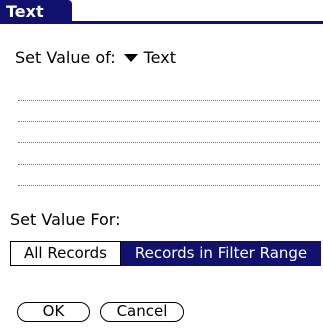 The height and width of the screenshot is (328, 323). What do you see at coordinates (221, 253) in the screenshot?
I see `records-in-filter-range-button: Records in Filter Range` at bounding box center [221, 253].